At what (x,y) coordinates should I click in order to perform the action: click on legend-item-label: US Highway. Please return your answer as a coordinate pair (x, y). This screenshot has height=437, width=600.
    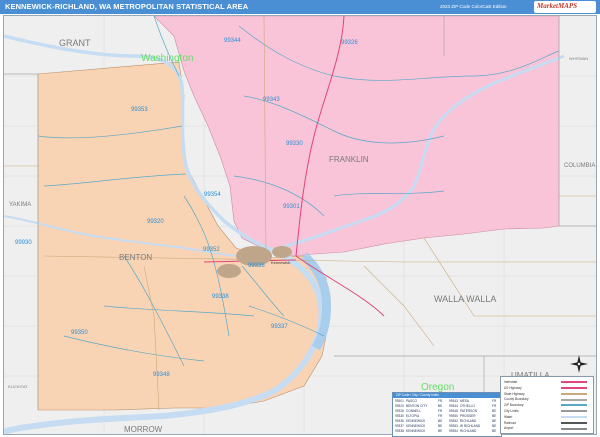
    Looking at the image, I should click on (513, 387).